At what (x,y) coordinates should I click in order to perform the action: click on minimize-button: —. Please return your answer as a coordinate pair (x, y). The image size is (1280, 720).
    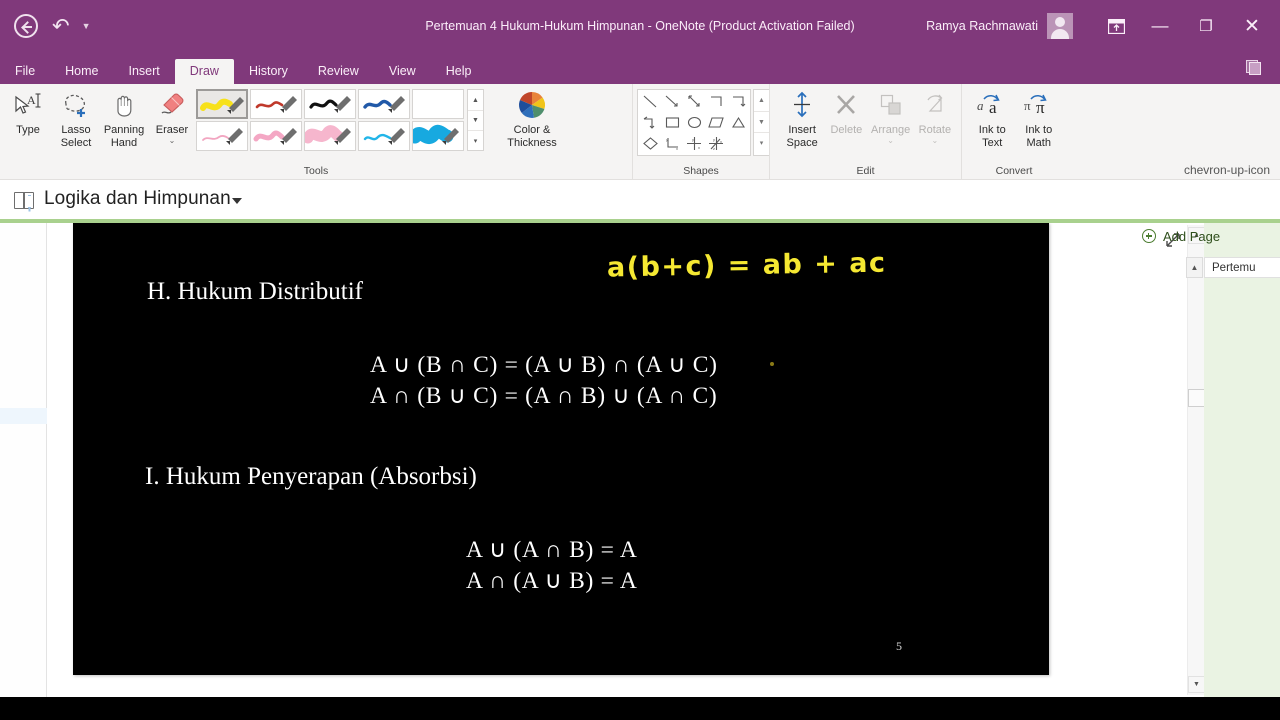
    Looking at the image, I should click on (1160, 26).